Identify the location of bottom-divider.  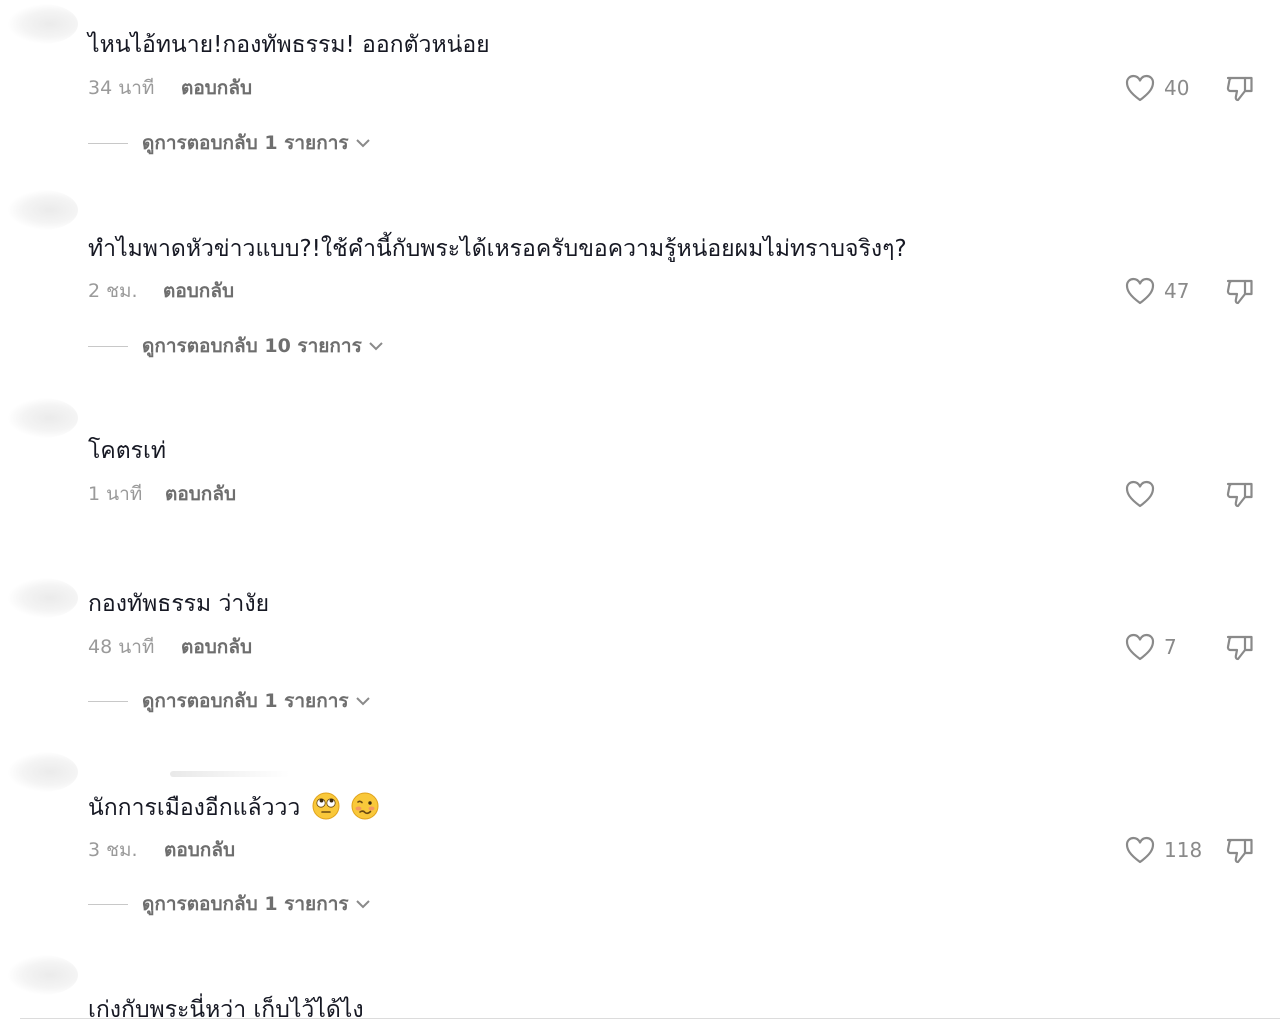
(650, 1018).